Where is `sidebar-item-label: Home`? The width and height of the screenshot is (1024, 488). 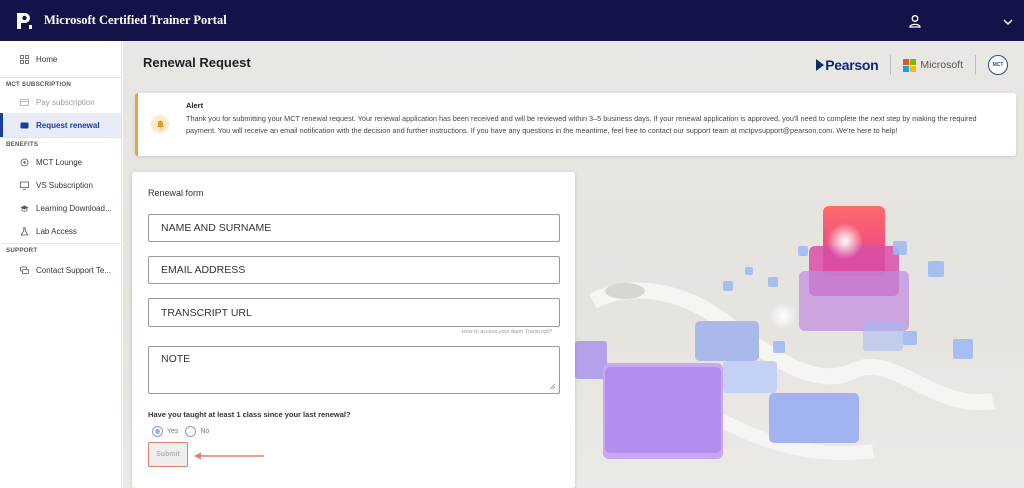 sidebar-item-label: Home is located at coordinates (47, 59).